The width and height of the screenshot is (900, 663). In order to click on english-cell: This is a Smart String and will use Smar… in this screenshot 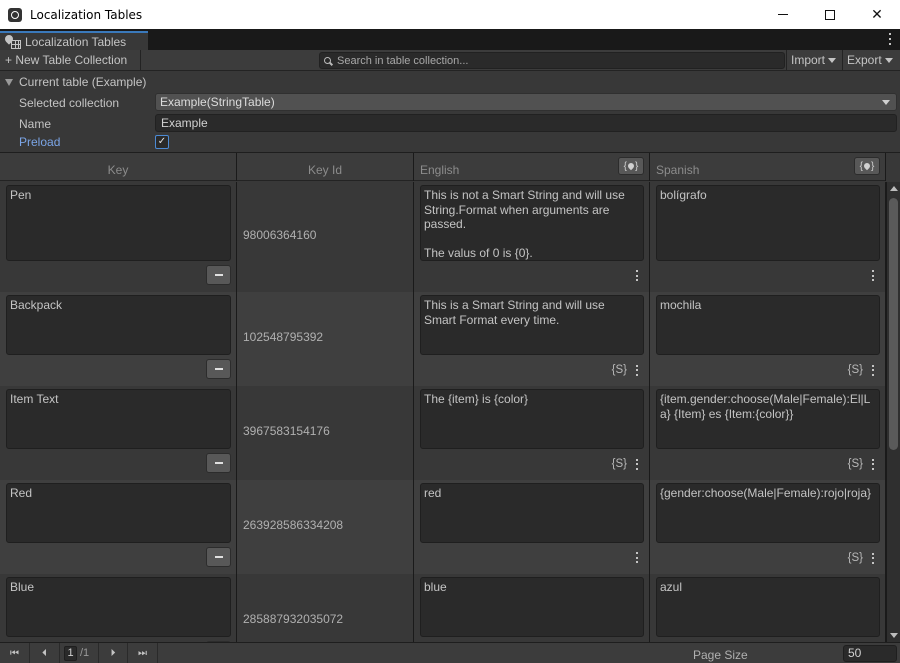, I will do `click(532, 339)`.